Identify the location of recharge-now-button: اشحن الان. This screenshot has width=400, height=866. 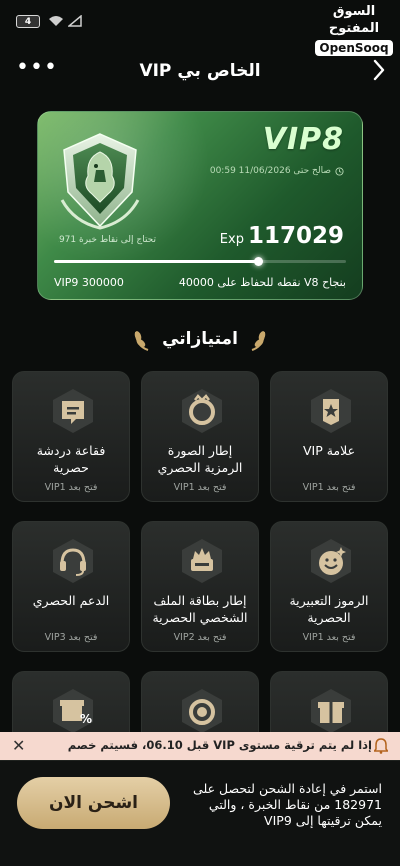
(93, 803).